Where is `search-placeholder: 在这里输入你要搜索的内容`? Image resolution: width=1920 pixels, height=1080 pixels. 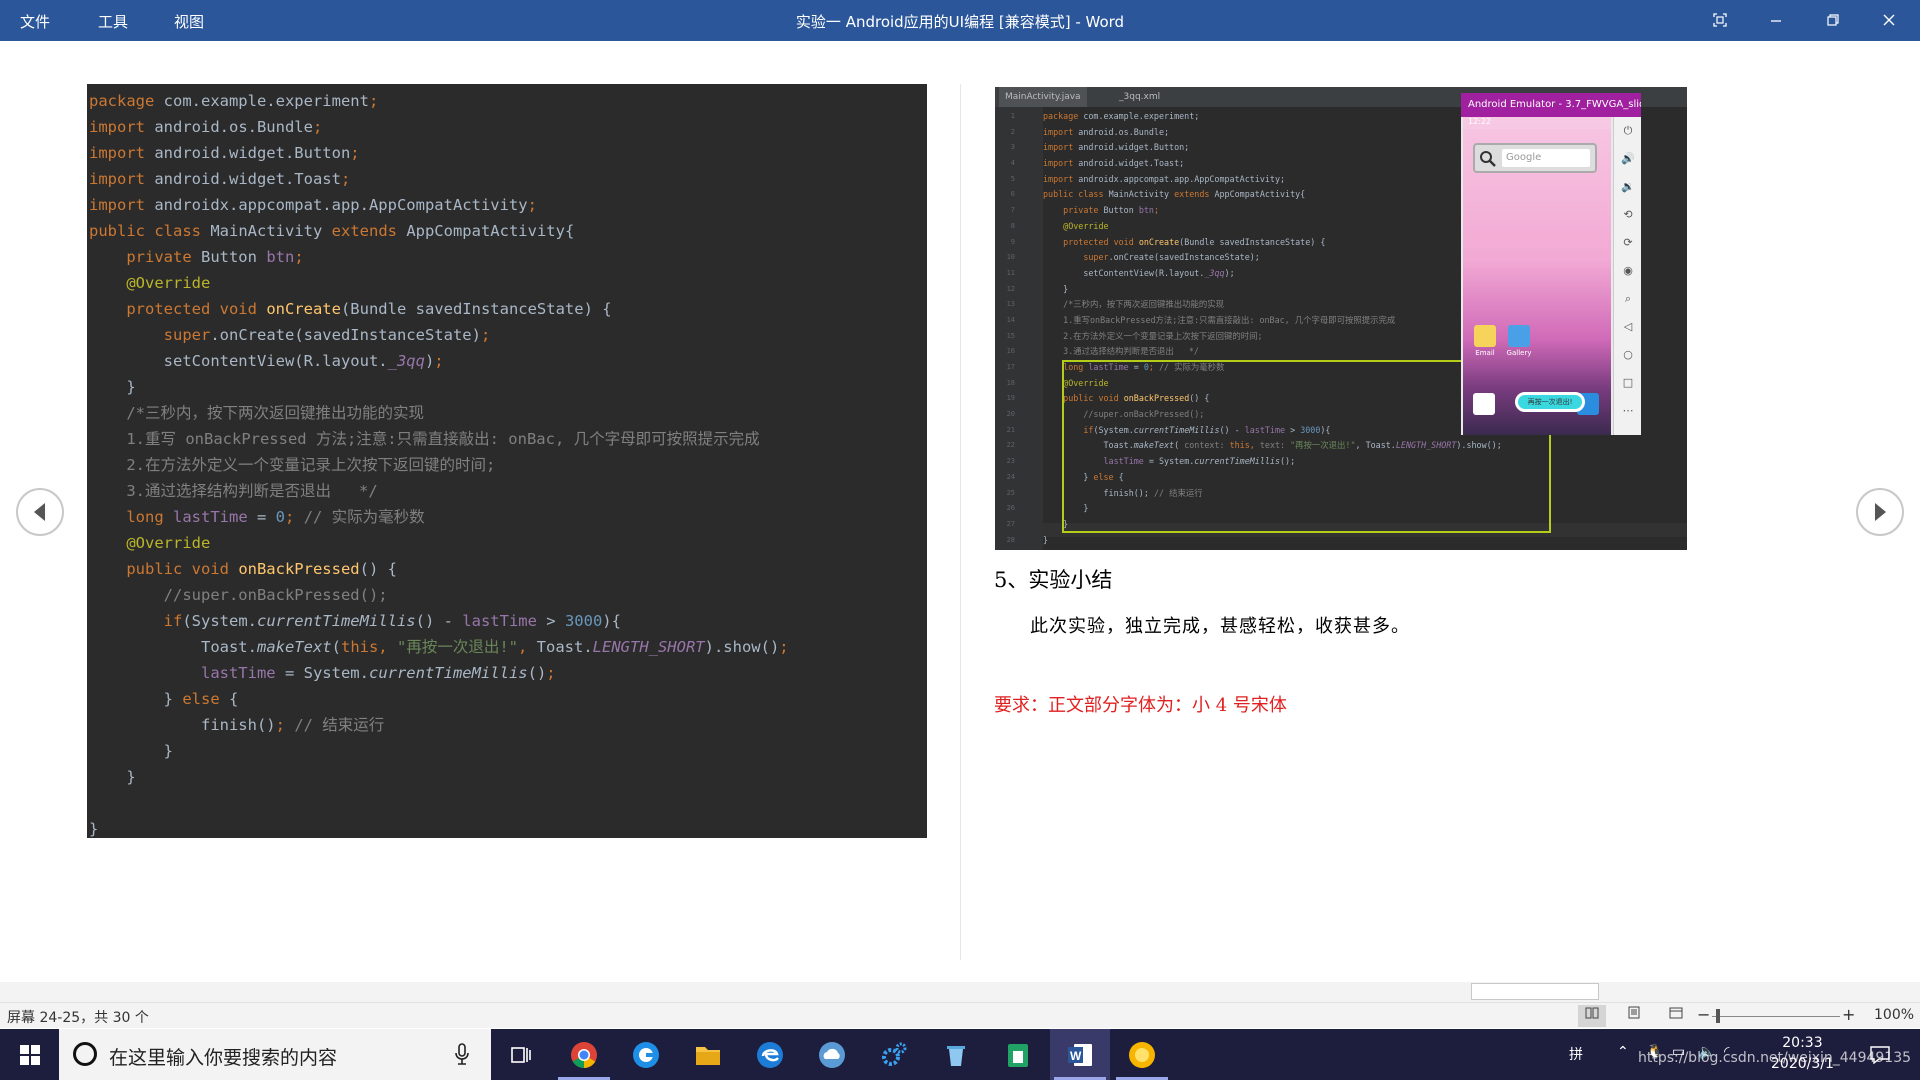
search-placeholder: 在这里输入你要搜索的内容 is located at coordinates (223, 1056).